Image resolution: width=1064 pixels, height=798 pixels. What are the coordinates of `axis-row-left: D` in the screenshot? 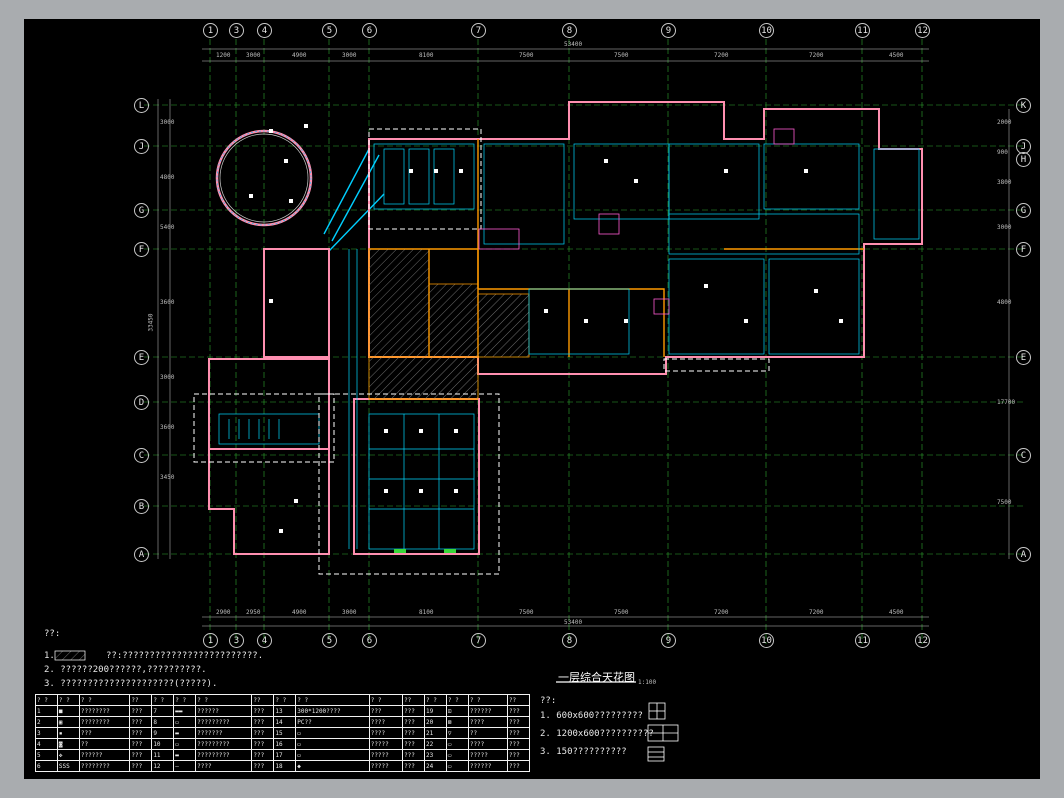 It's located at (141, 402).